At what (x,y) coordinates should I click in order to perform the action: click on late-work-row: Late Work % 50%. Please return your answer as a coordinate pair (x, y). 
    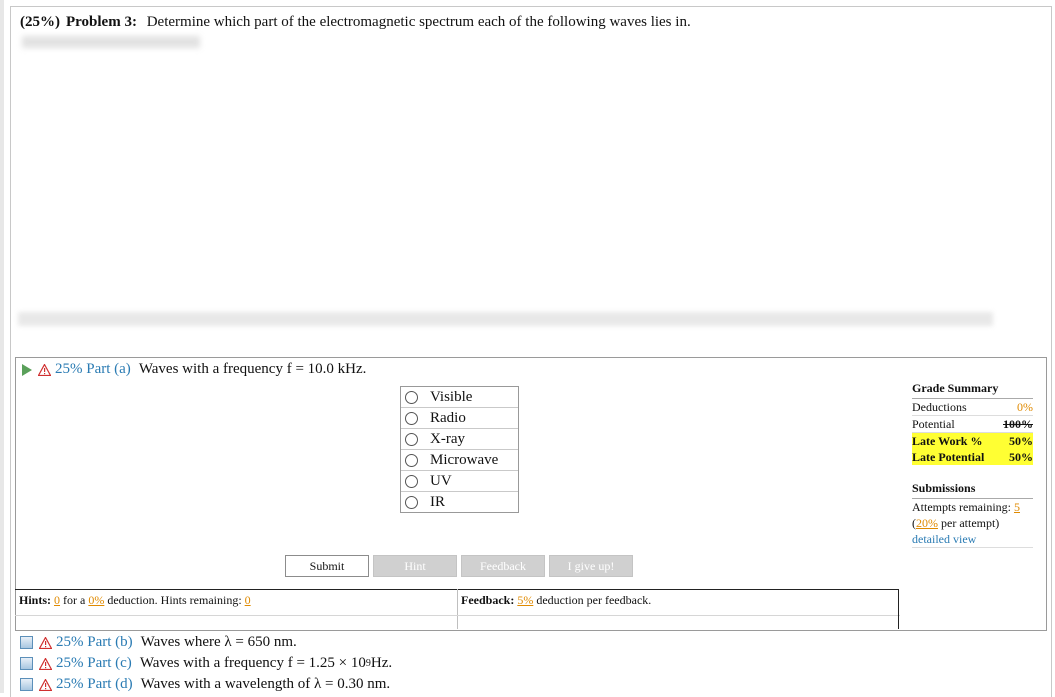
    Looking at the image, I should click on (972, 441).